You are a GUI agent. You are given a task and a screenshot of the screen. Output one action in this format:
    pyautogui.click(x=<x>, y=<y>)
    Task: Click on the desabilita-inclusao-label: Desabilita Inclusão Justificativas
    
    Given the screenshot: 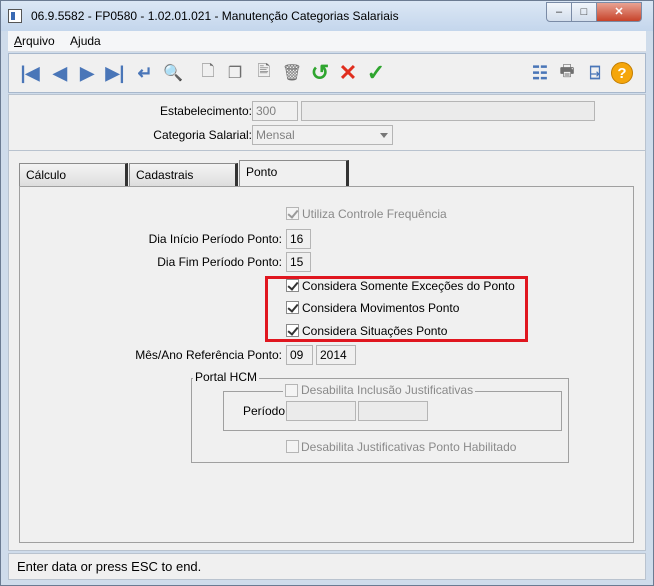 What is the action you would take?
    pyautogui.click(x=387, y=390)
    